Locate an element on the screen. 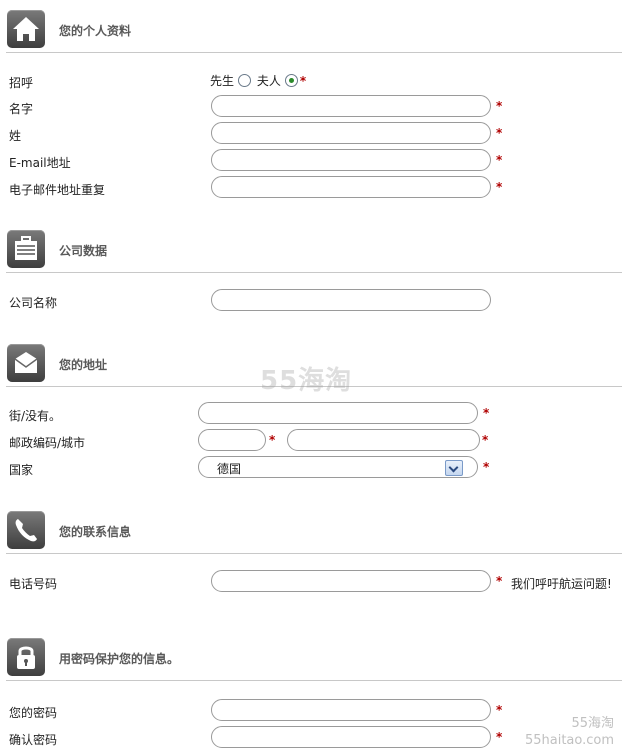 Image resolution: width=622 pixels, height=750 pixels. watermark-corner-top: 55海淘 is located at coordinates (592, 723).